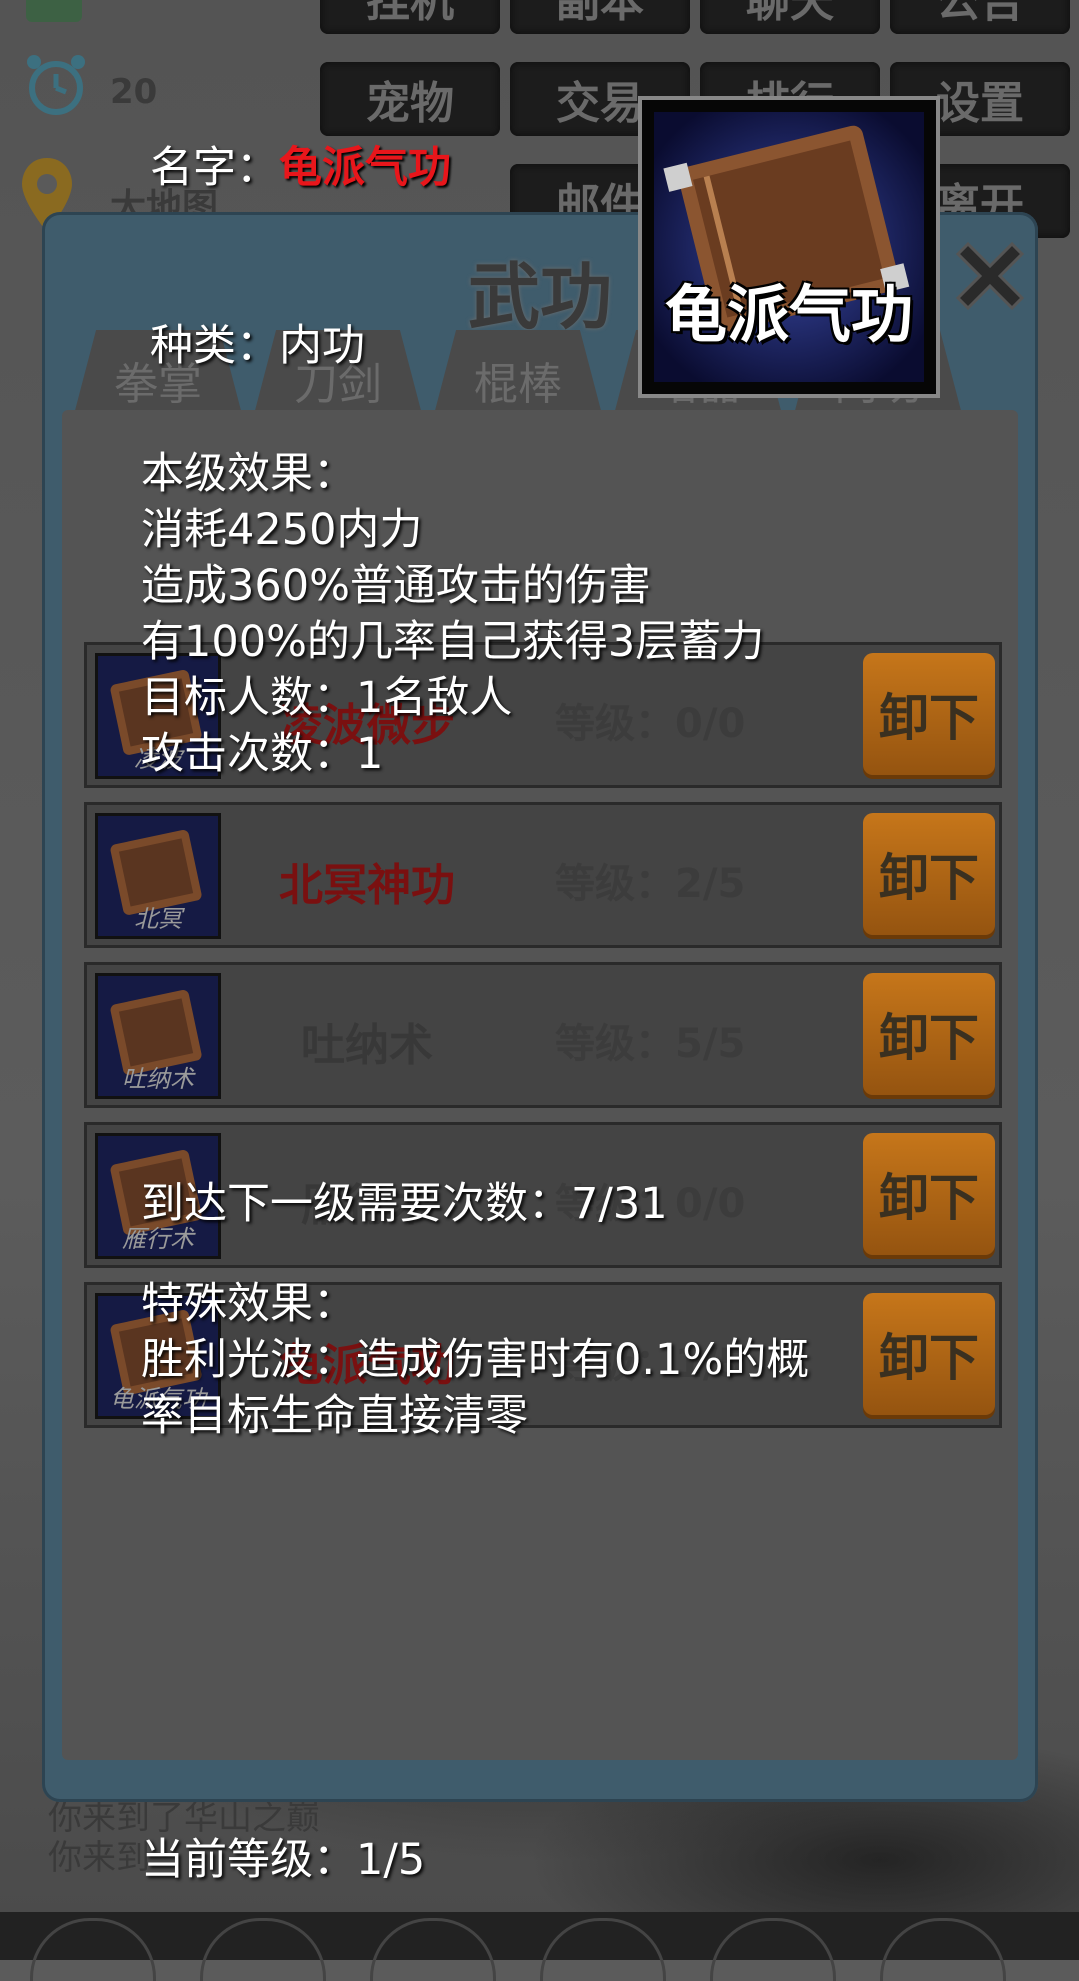  I want to click on skill-name: 吐纳术, so click(367, 1045).